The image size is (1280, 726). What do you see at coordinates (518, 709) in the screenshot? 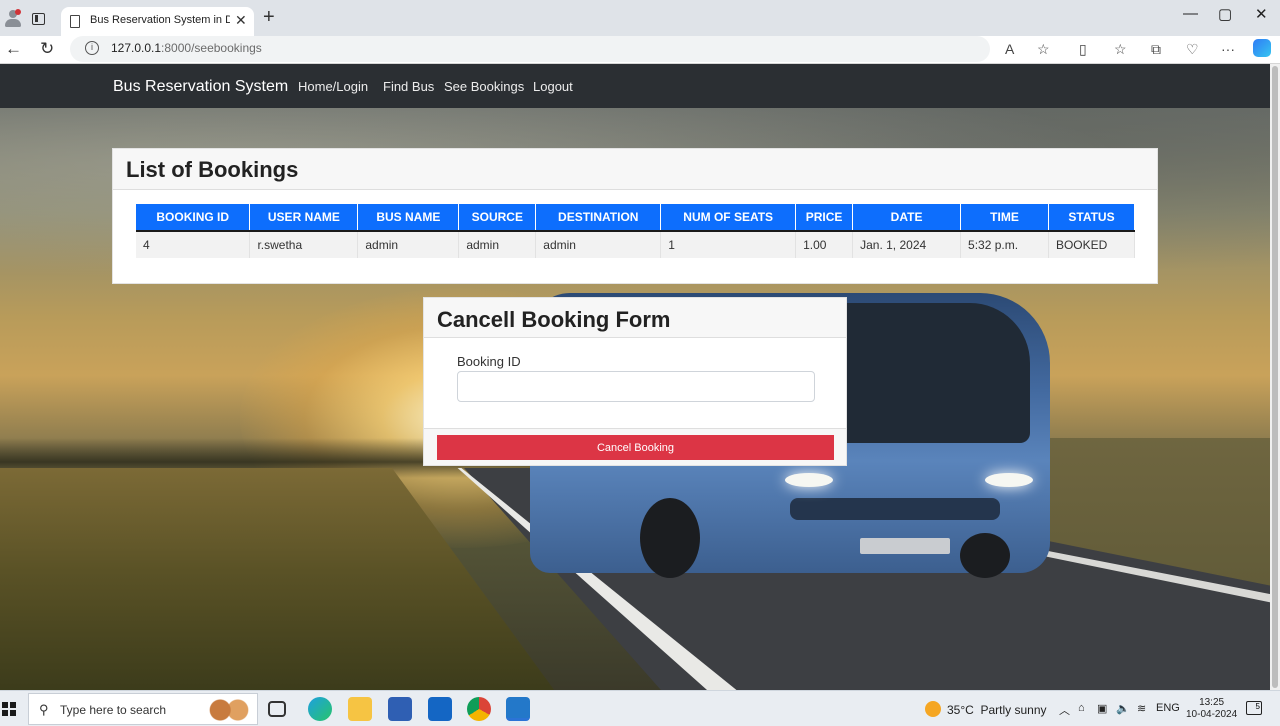
I see `vscode-icon` at bounding box center [518, 709].